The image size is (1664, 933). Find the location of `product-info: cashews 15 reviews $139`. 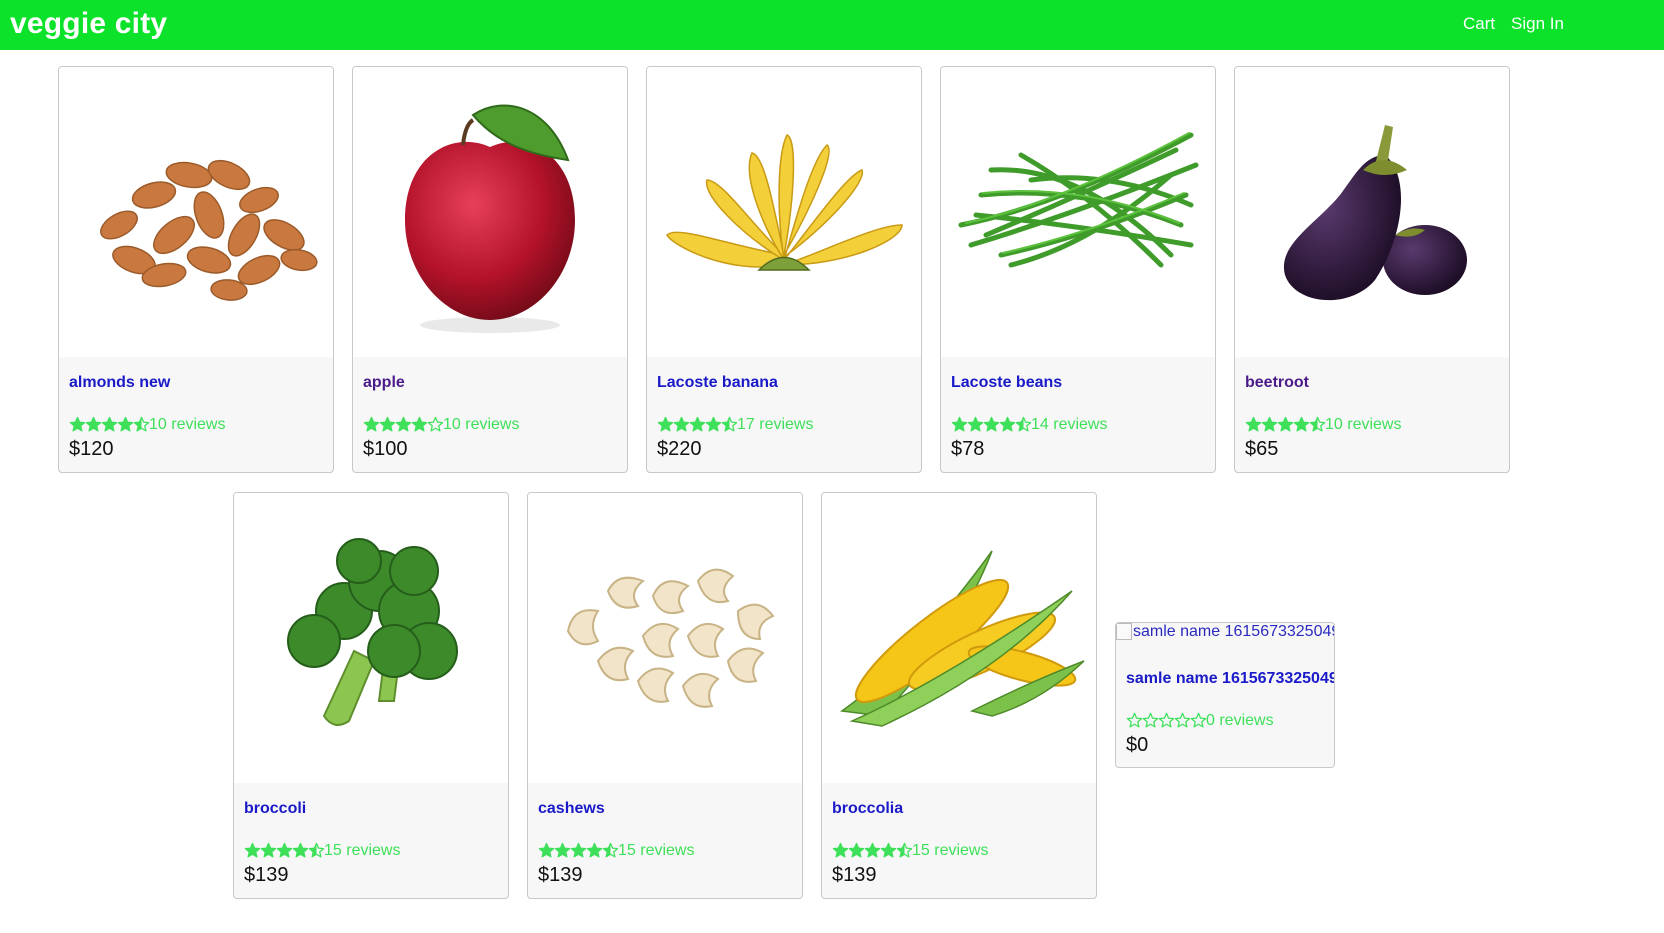

product-info: cashews 15 reviews $139 is located at coordinates (665, 843).